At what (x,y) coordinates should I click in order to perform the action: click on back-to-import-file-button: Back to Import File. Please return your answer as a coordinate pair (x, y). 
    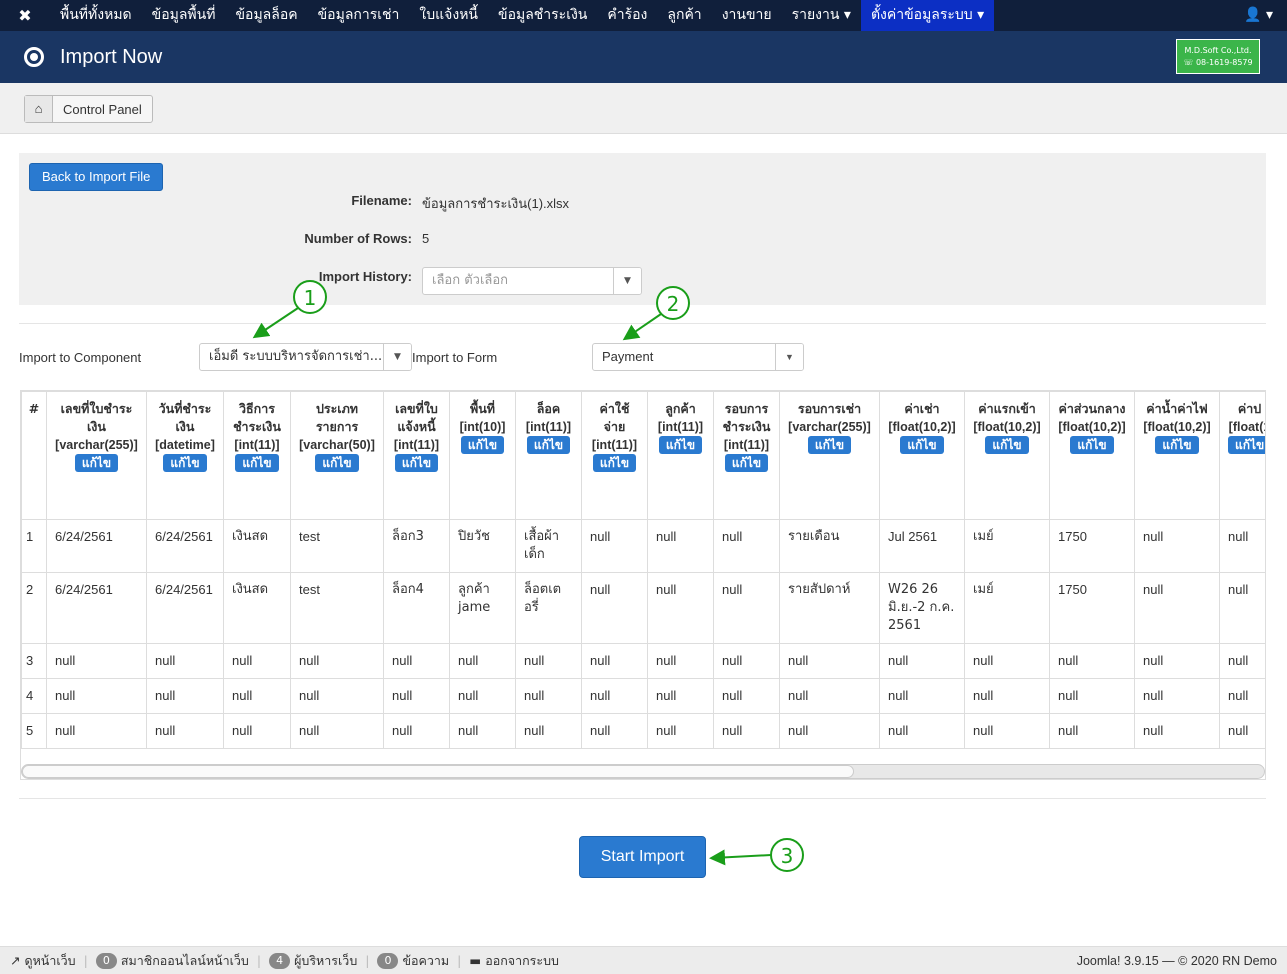
    Looking at the image, I should click on (96, 177).